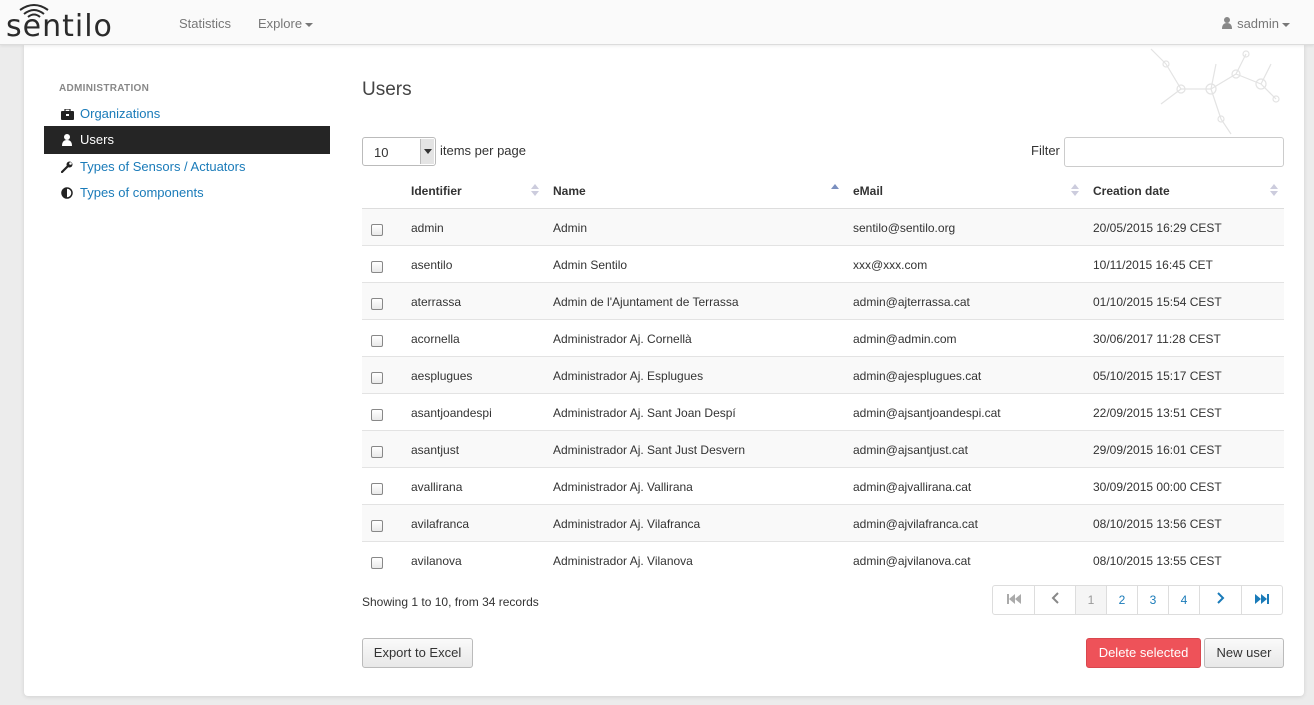  I want to click on cell-email: admin@admin.com, so click(905, 339).